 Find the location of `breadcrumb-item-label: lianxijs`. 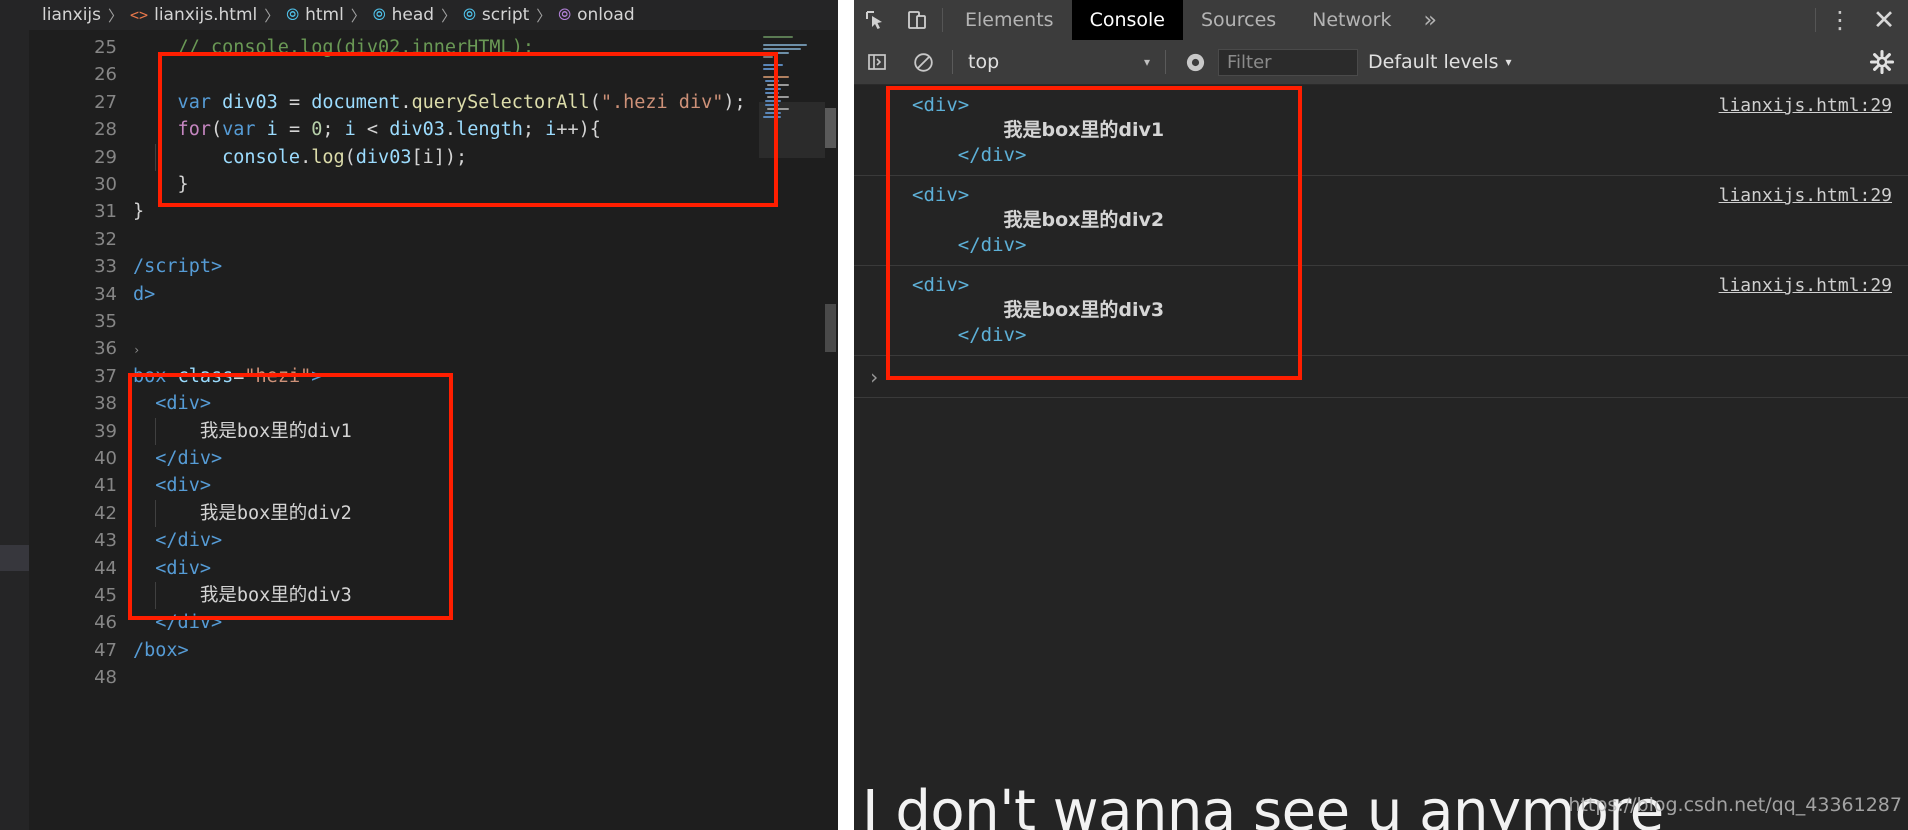

breadcrumb-item-label: lianxijs is located at coordinates (72, 15).